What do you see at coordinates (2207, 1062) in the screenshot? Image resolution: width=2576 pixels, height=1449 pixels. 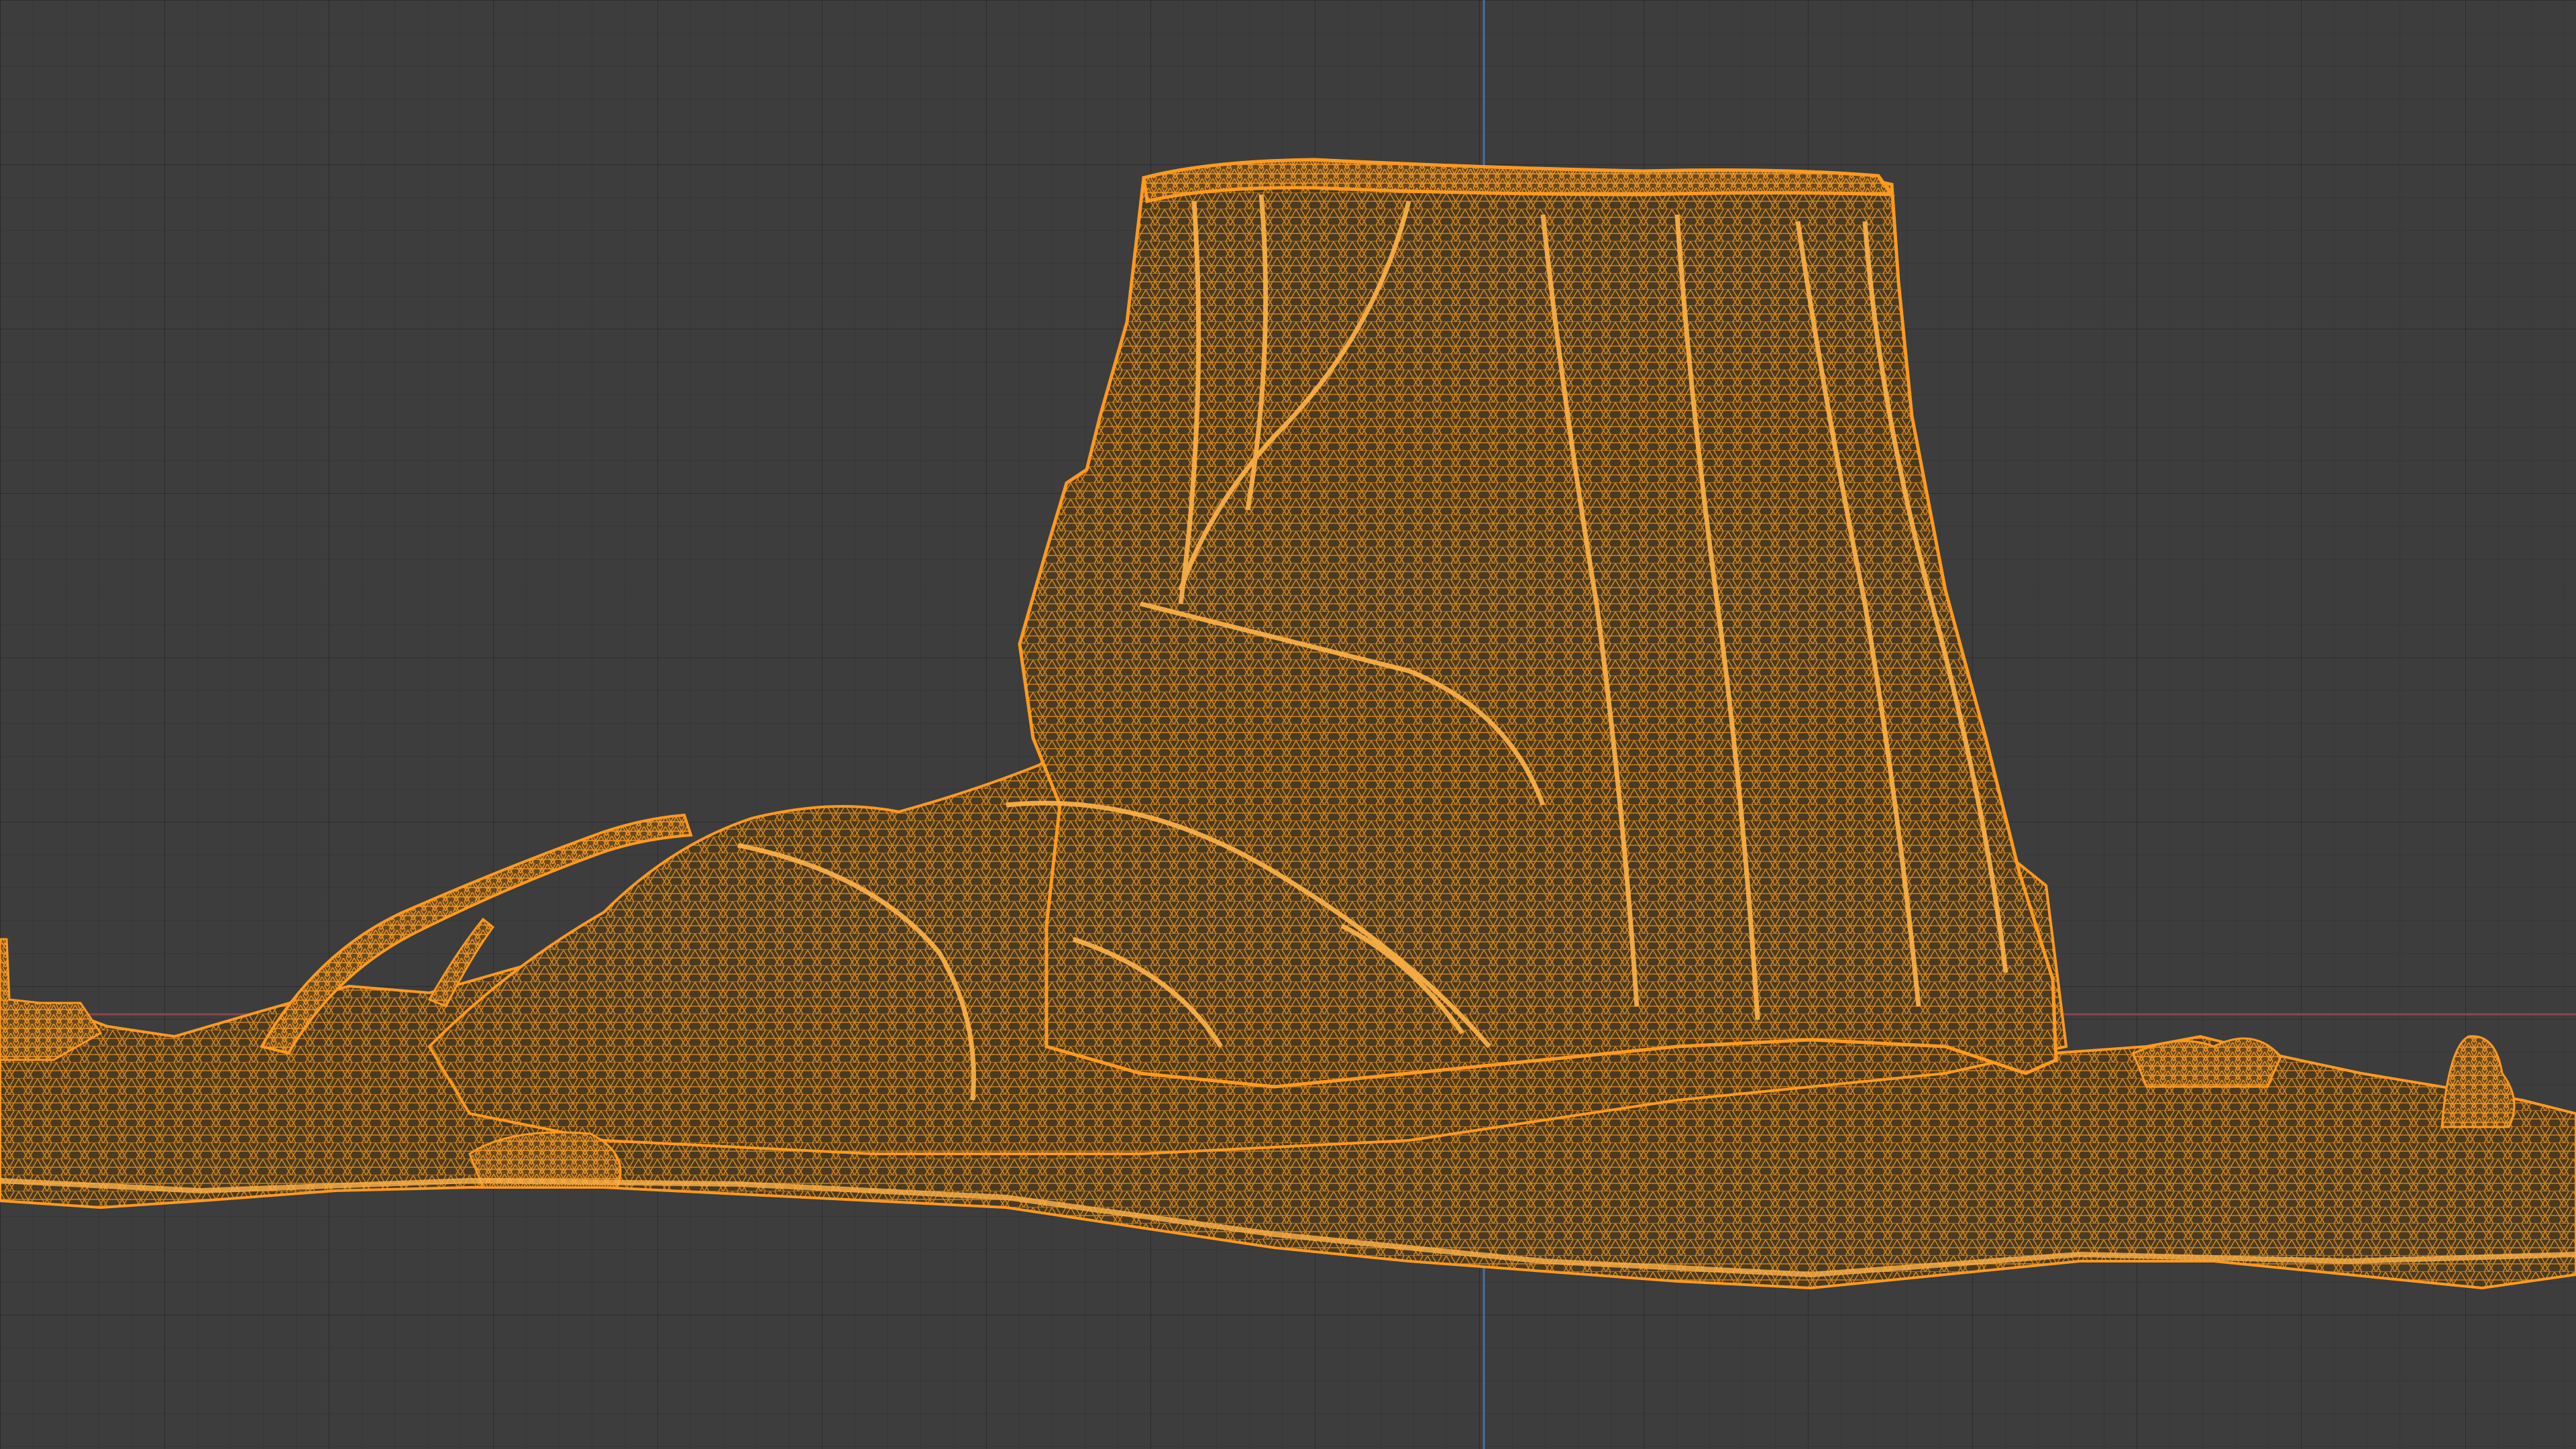 I see `ground-lump-right` at bounding box center [2207, 1062].